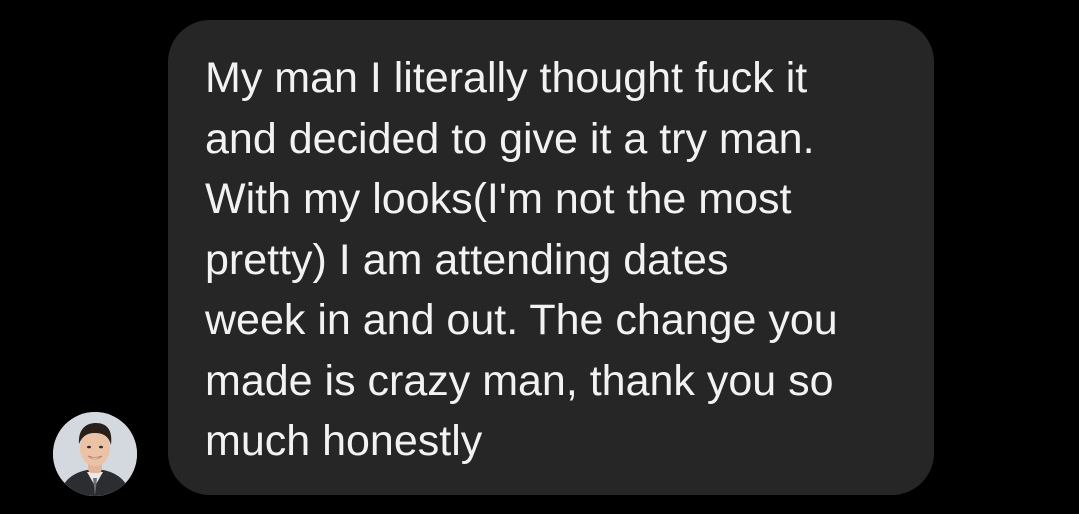 This screenshot has width=1079, height=514. I want to click on sender-avatar, so click(95, 454).